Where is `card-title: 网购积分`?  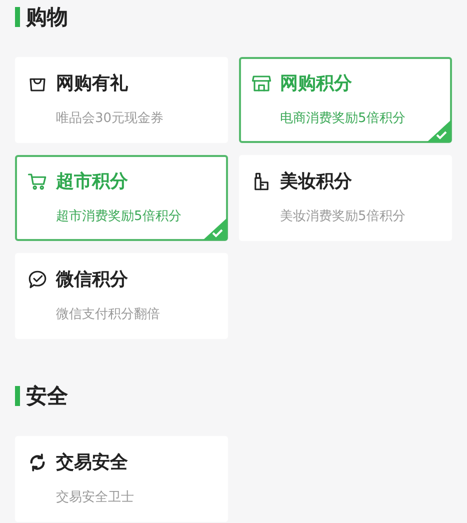
card-title: 网购积分 is located at coordinates (316, 83).